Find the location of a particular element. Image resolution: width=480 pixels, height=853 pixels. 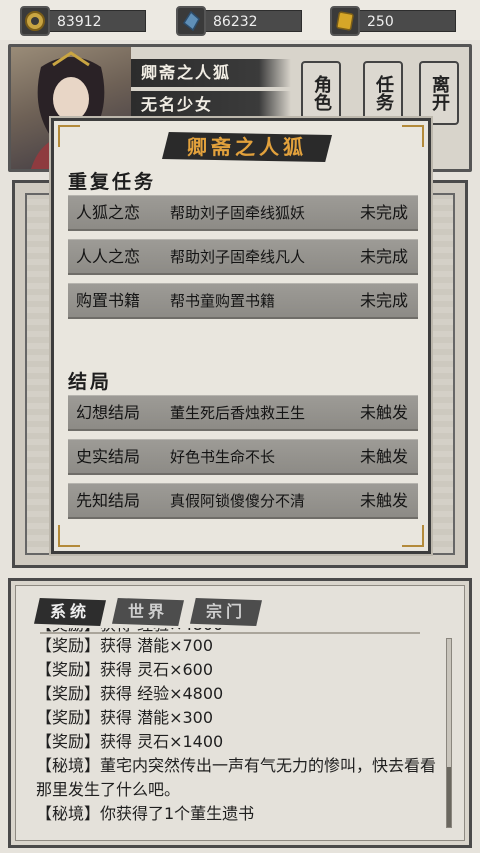

log-scrollbar is located at coordinates (449, 733).